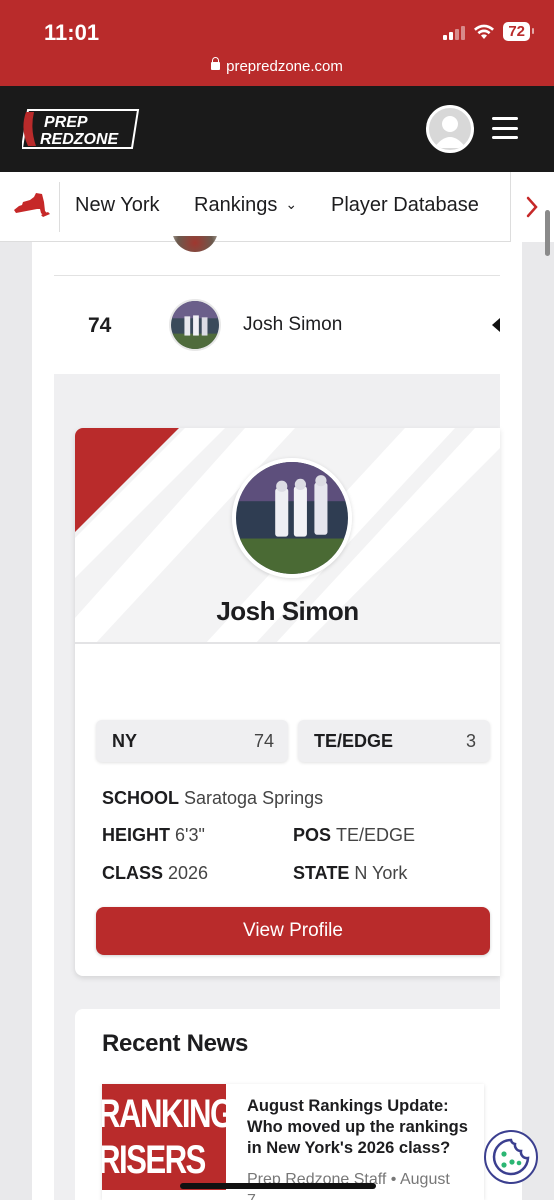 This screenshot has height=1200, width=554. Describe the element at coordinates (251, 1196) in the screenshot. I see `news-date-continued: 7` at that location.